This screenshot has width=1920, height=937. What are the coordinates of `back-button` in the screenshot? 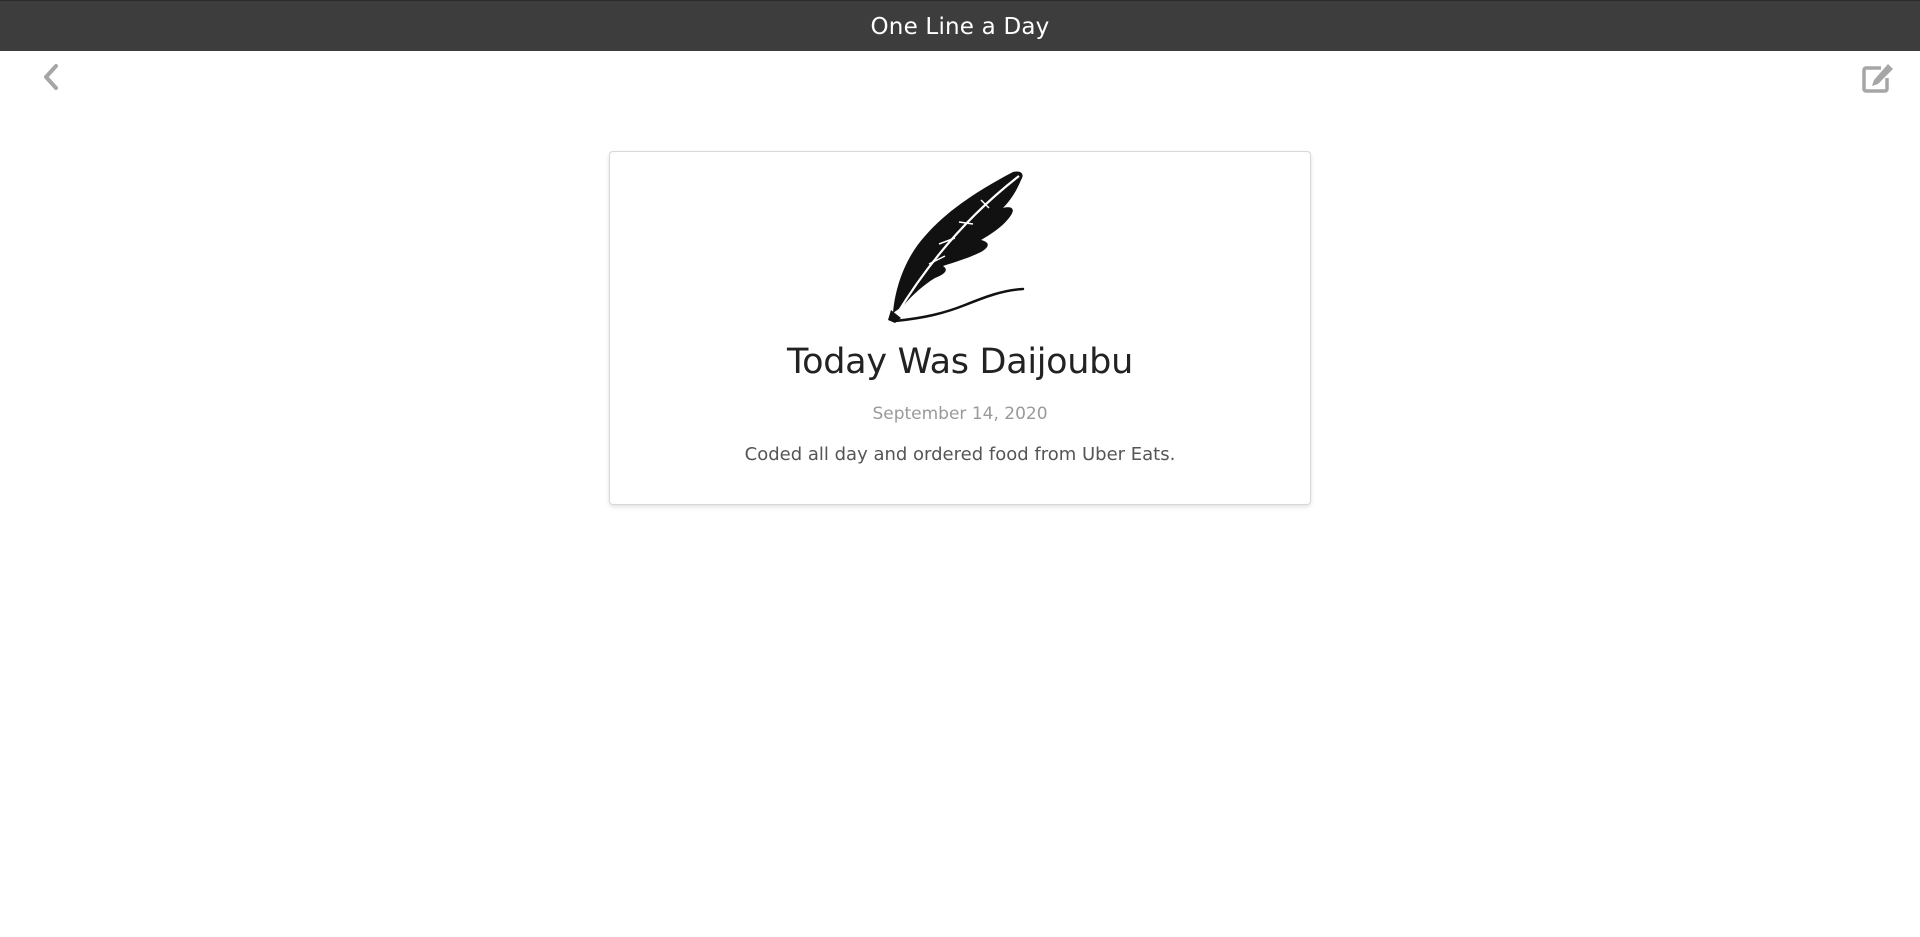 It's located at (51, 77).